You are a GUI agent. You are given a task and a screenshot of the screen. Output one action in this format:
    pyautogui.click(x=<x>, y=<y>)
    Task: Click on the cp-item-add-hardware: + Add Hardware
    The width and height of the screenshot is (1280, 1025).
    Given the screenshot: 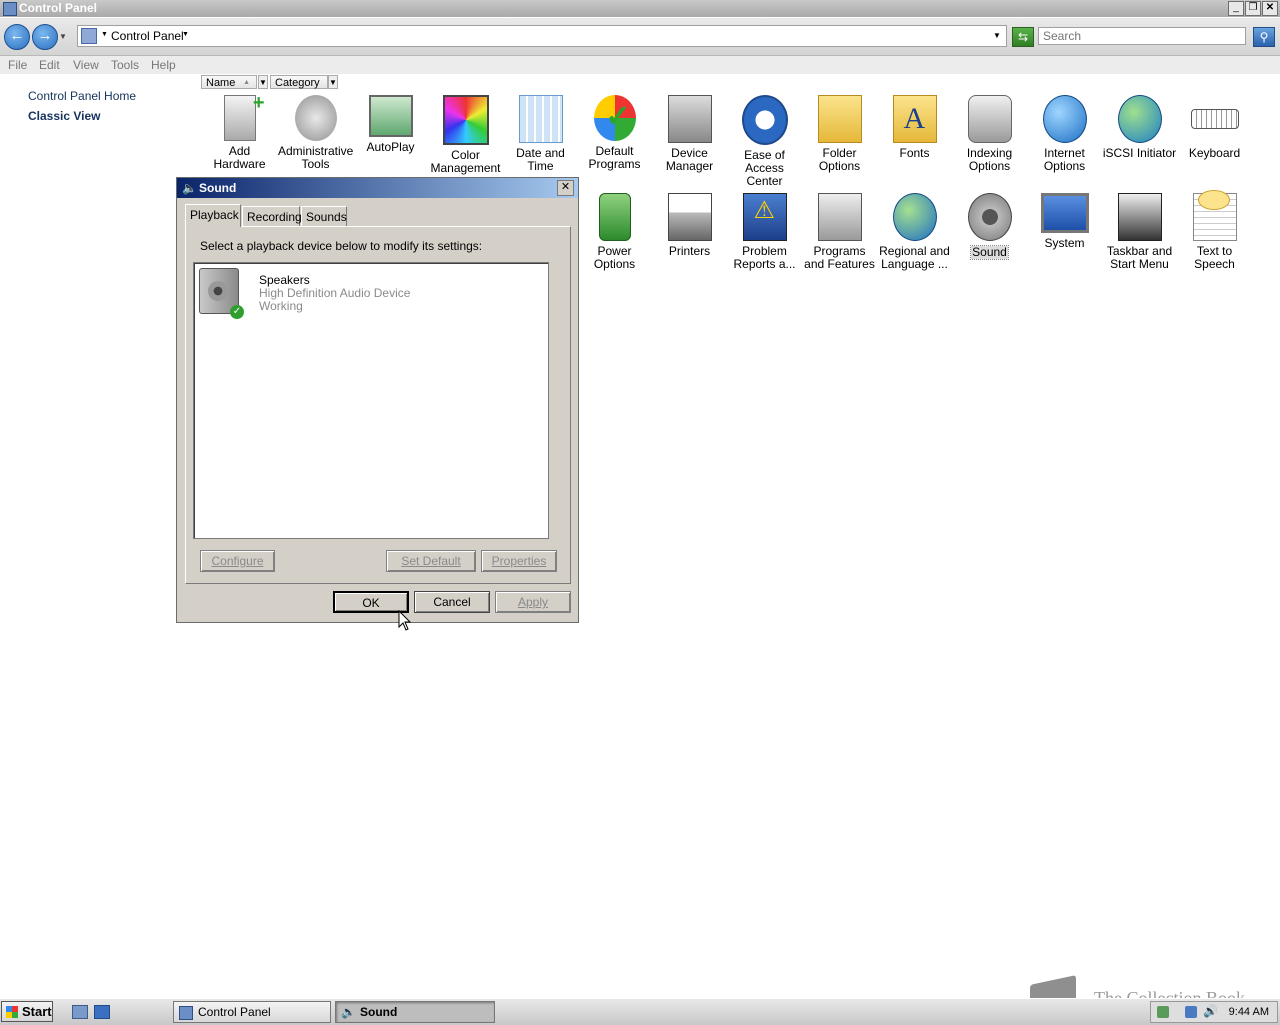 What is the action you would take?
    pyautogui.click(x=239, y=131)
    